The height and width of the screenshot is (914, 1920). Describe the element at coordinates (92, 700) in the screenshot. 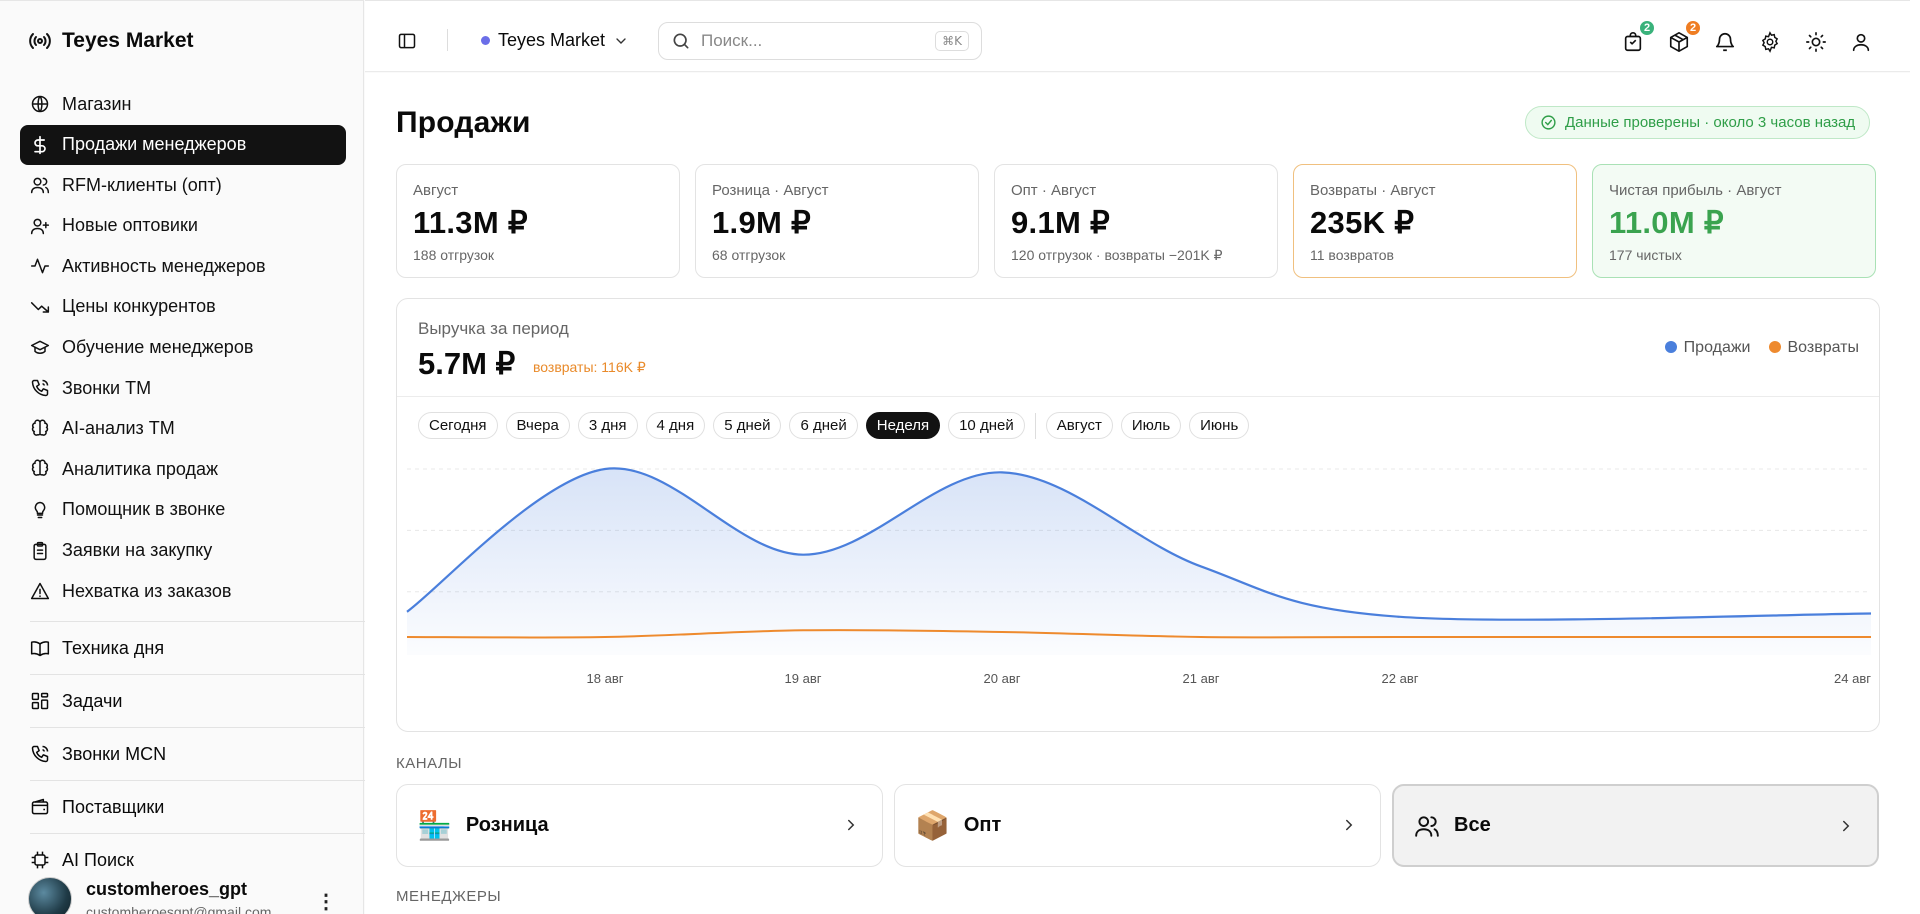

I see `sidebar-item-label: Задачи` at that location.